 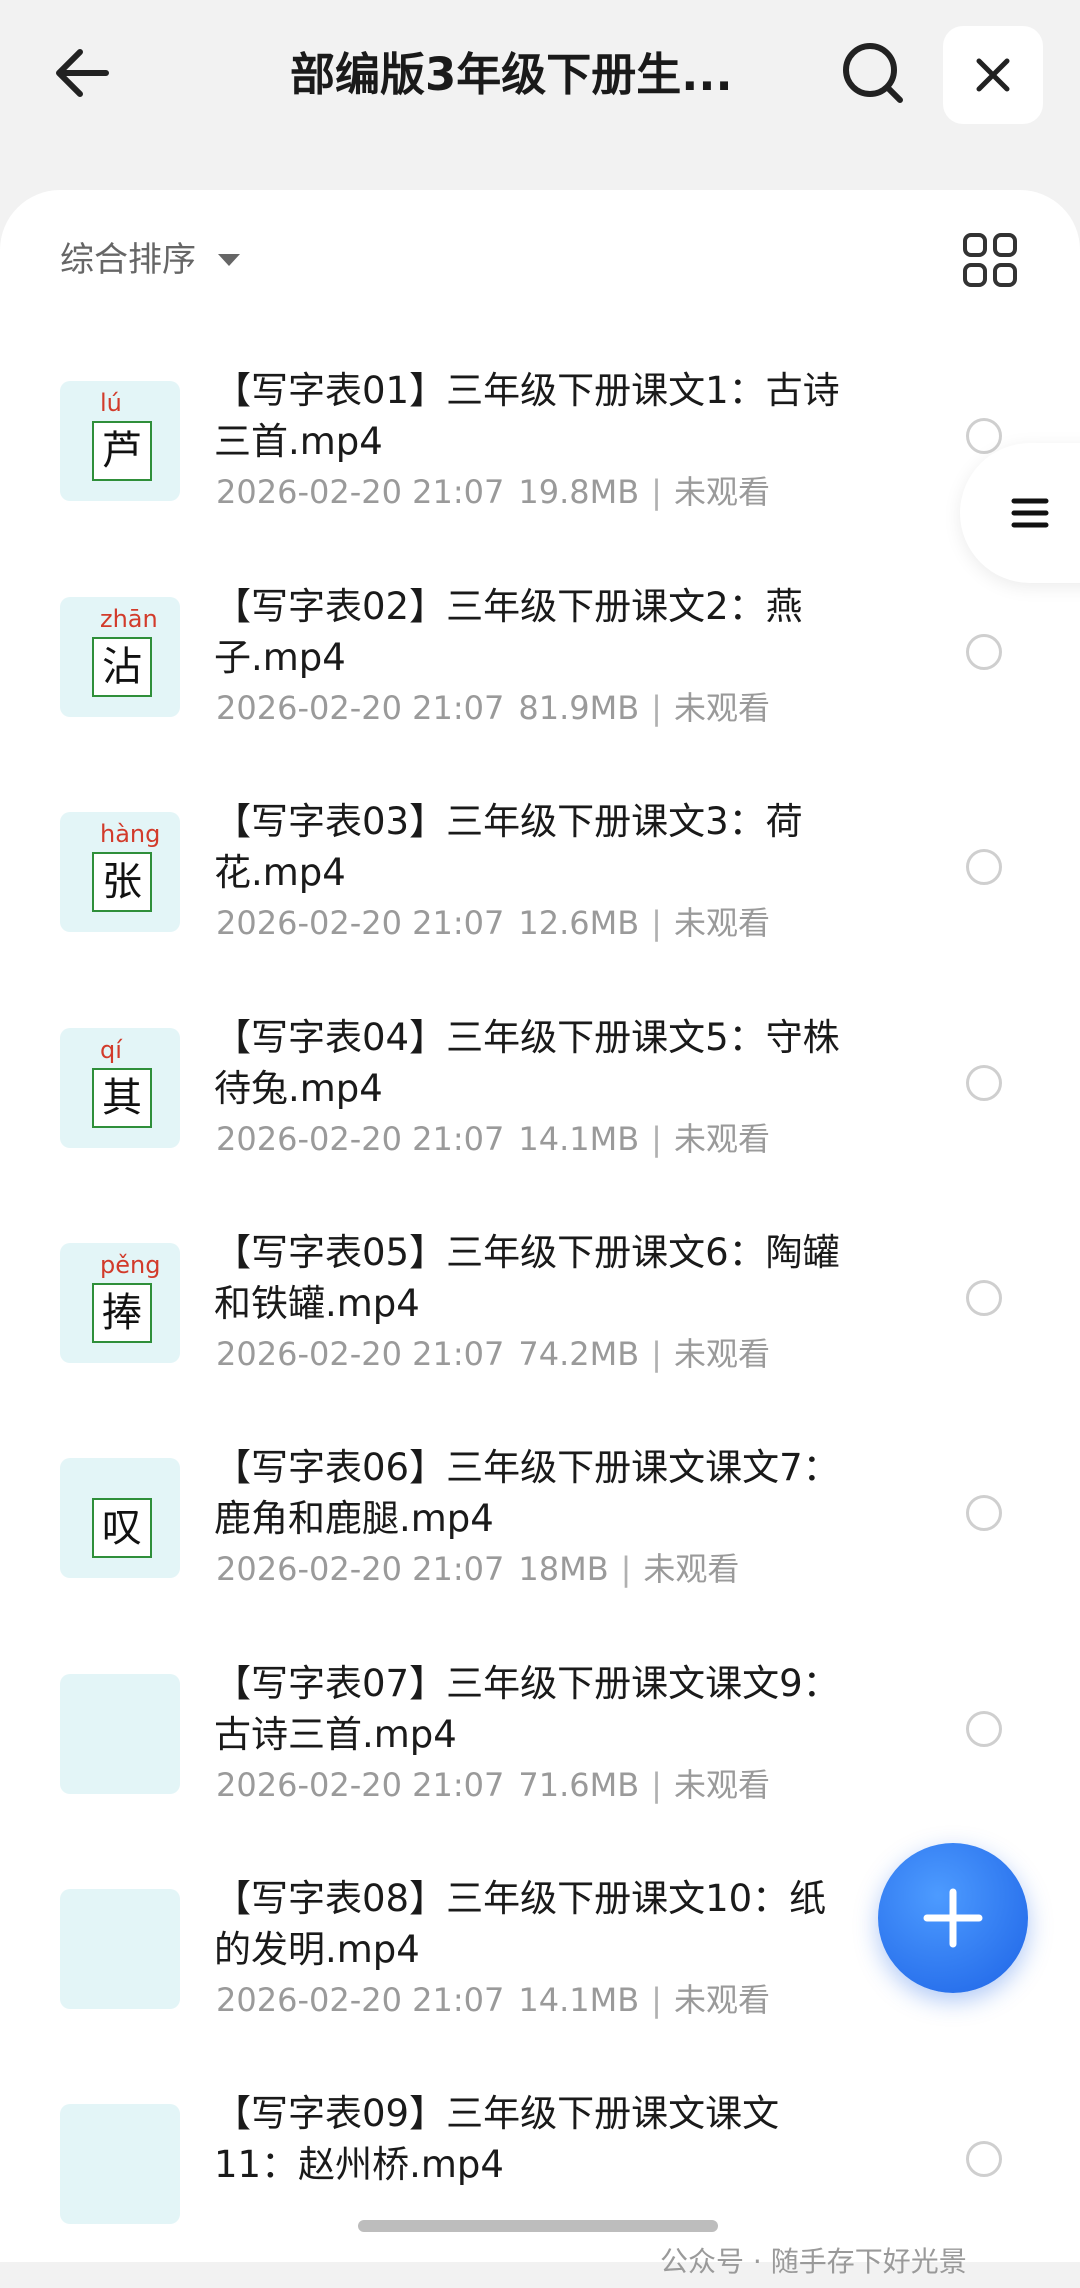 I want to click on close-button, so click(x=993, y=75).